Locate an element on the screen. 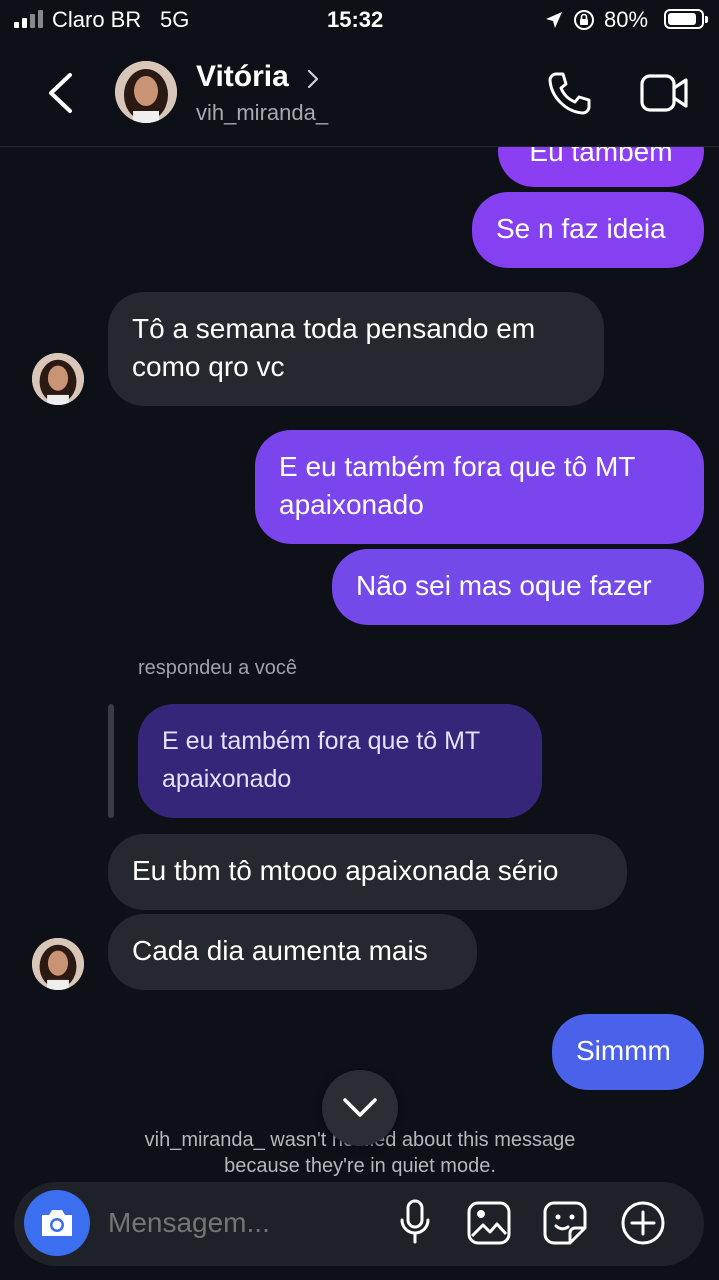 The width and height of the screenshot is (719, 1280). camera-icon is located at coordinates (57, 1223).